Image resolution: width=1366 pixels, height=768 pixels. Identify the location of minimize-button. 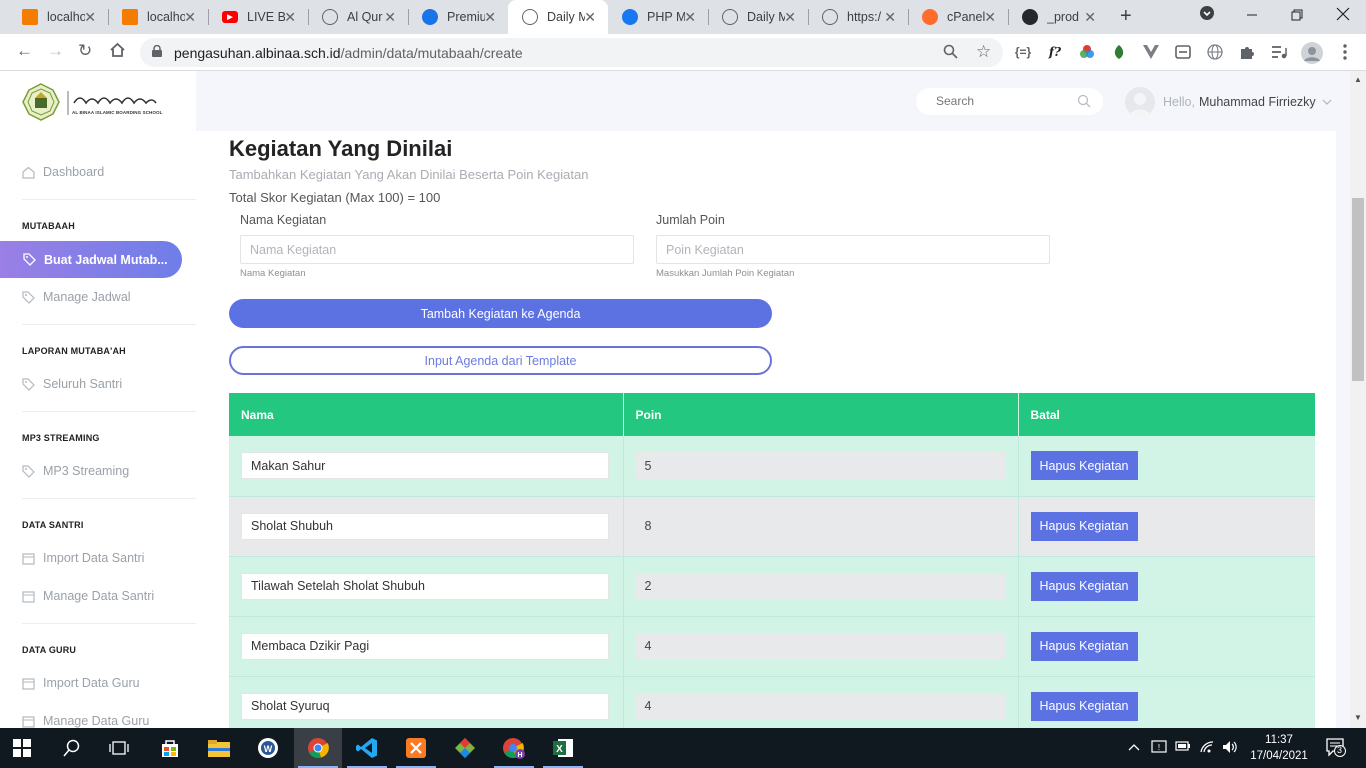
(1252, 16).